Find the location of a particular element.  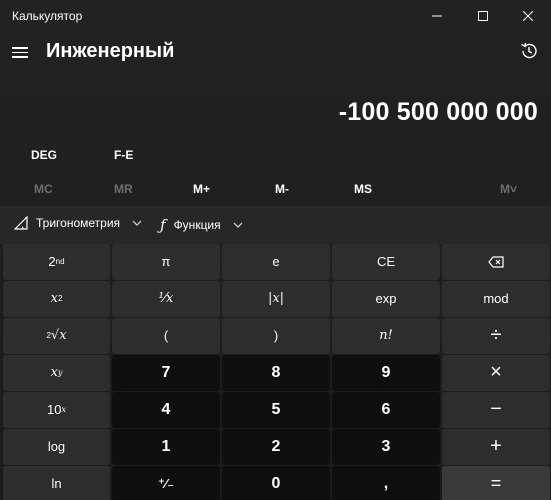

clear-entry-button: CE is located at coordinates (386, 262).